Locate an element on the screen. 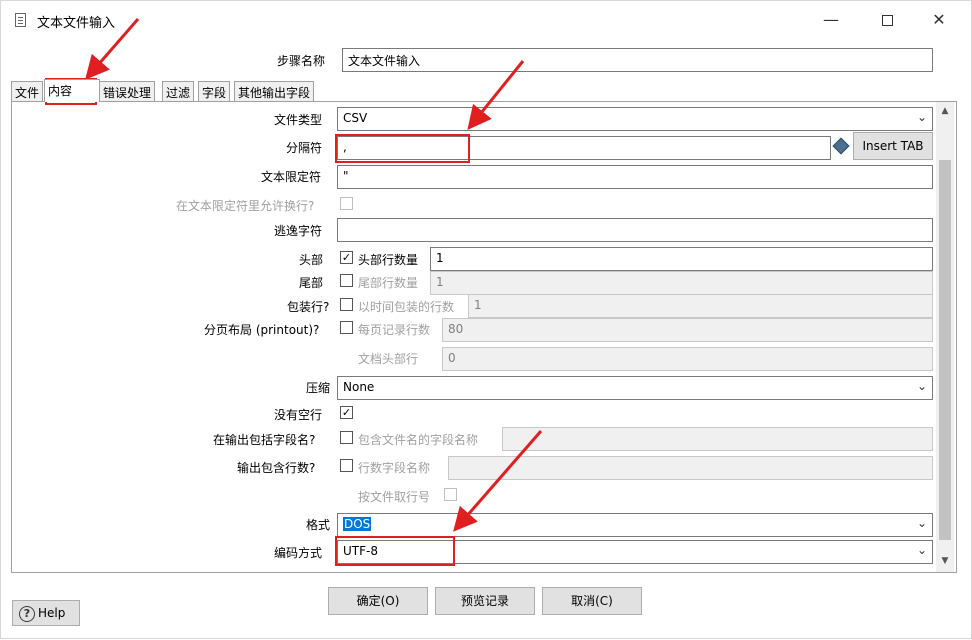 The width and height of the screenshot is (972, 640). page-rows-input: 80 is located at coordinates (687, 330).